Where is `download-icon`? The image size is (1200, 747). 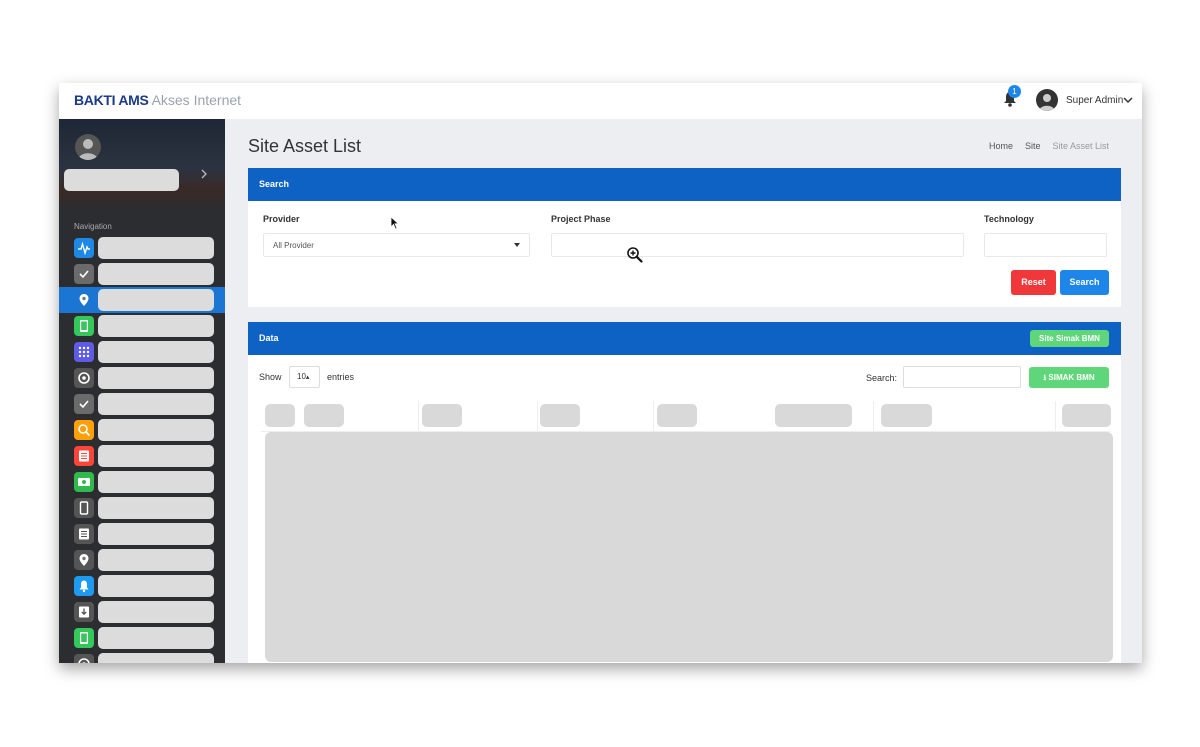 download-icon is located at coordinates (84, 612).